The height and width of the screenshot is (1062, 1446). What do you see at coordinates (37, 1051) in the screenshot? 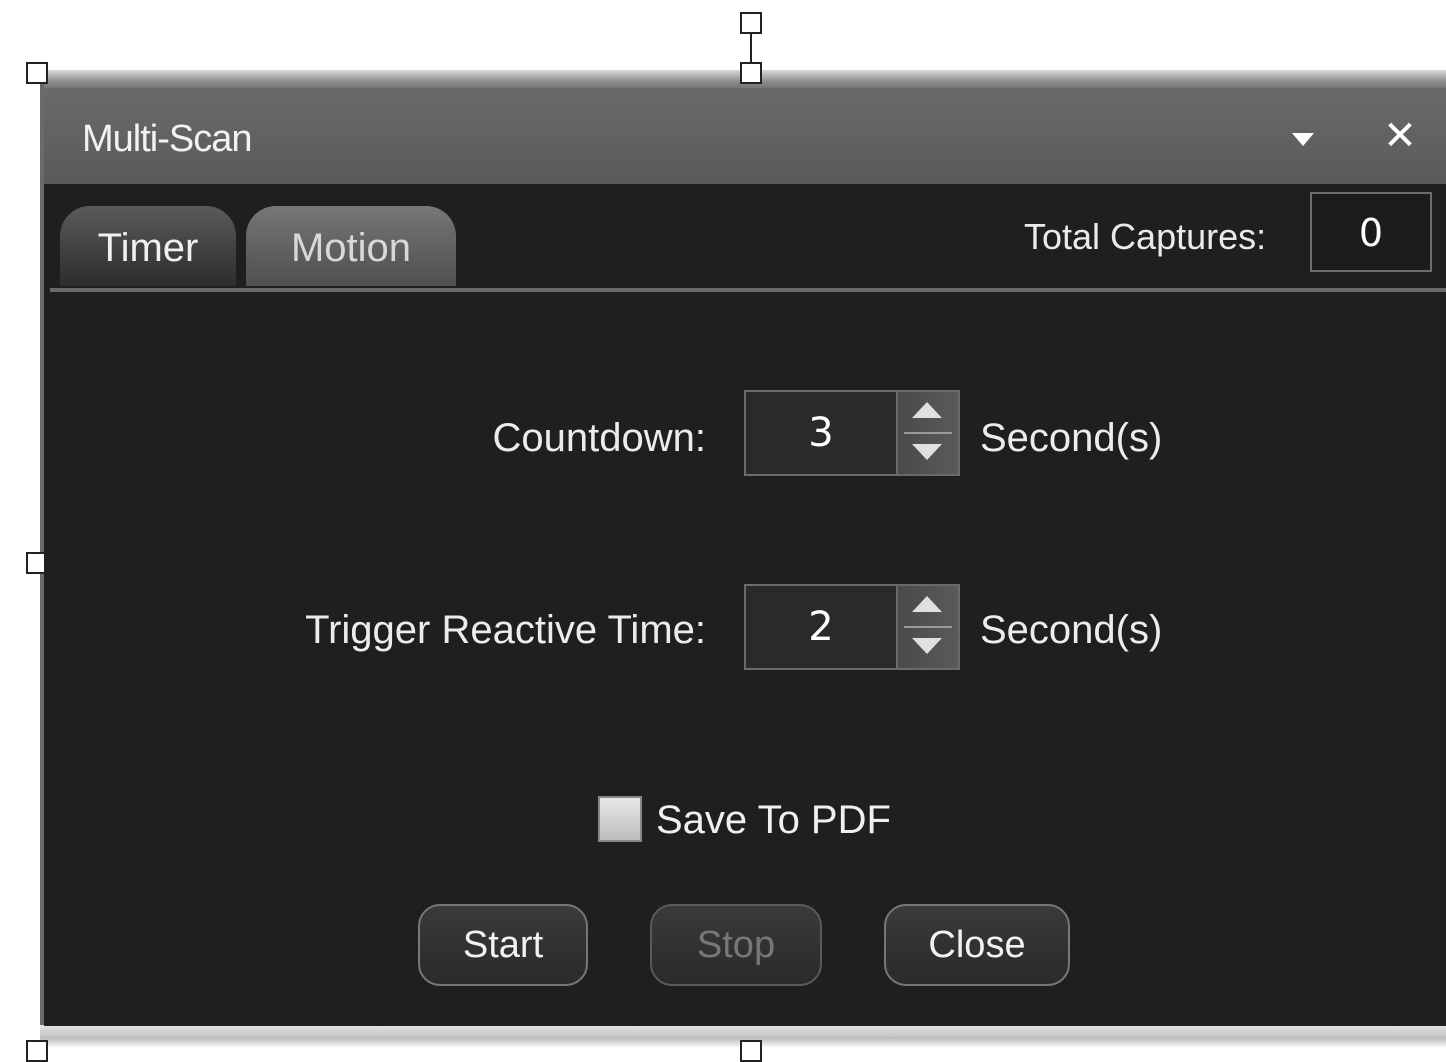
I see `resize-handle-bottom-left` at bounding box center [37, 1051].